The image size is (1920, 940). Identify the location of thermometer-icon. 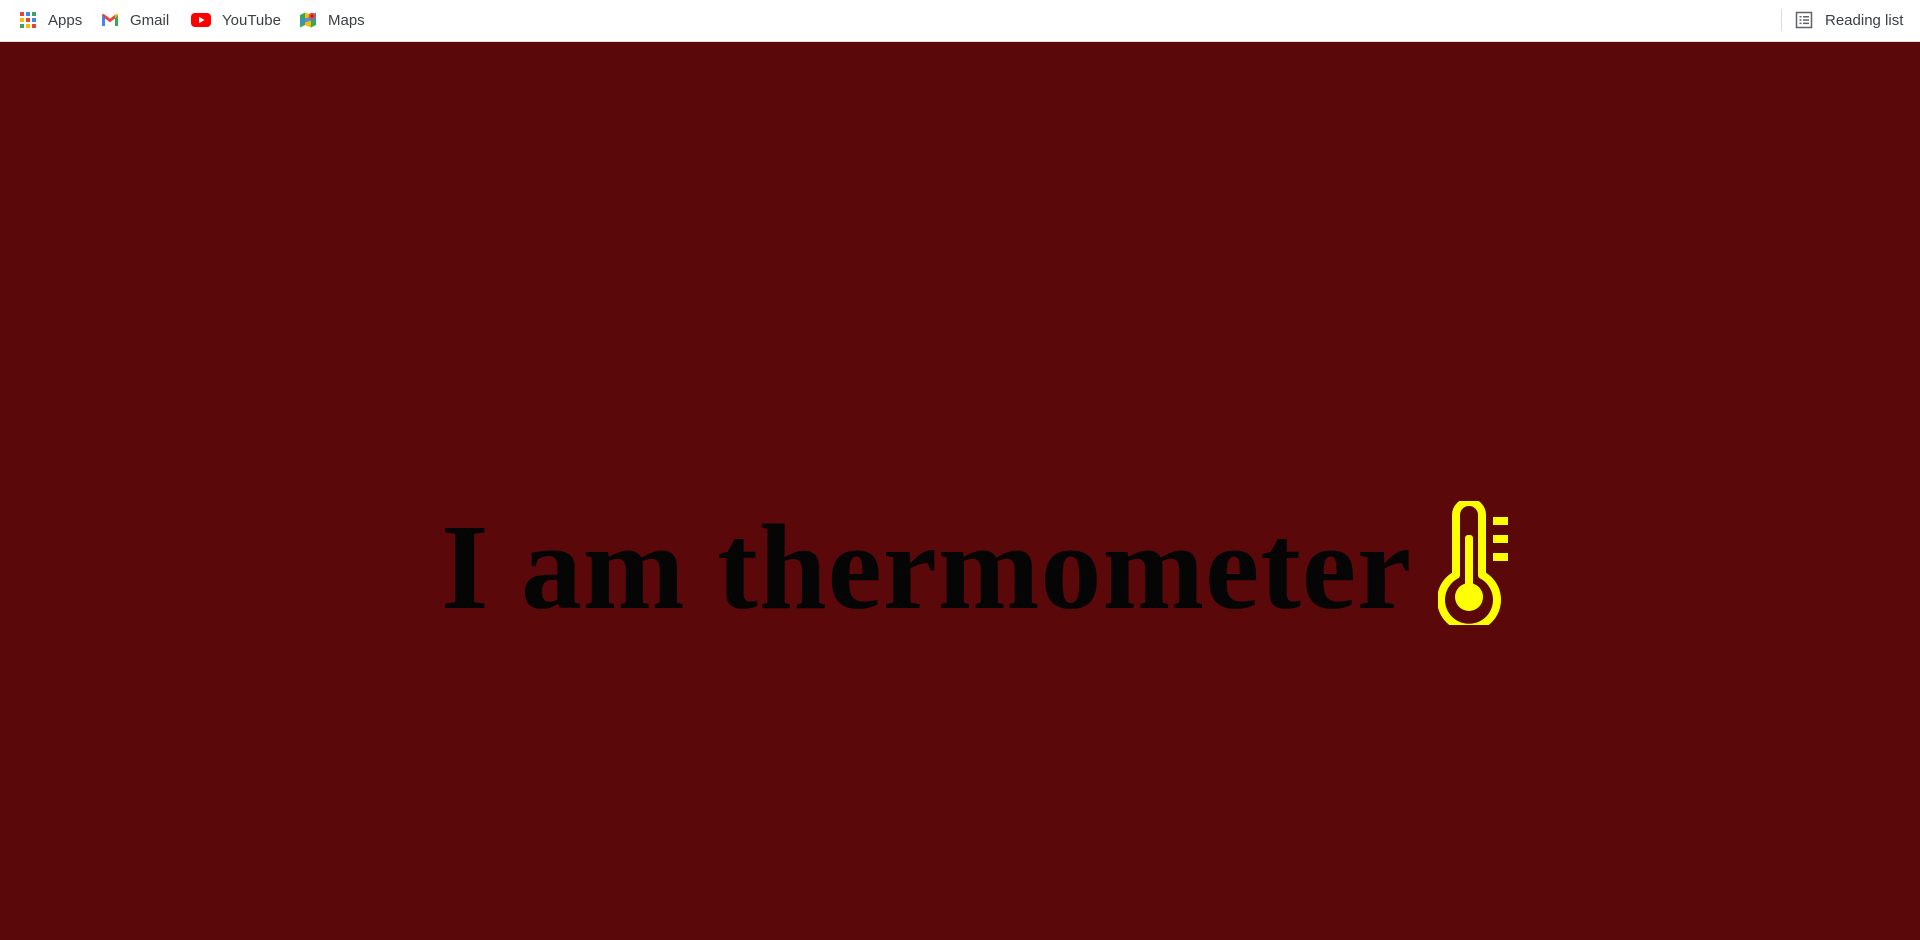
(1473, 563).